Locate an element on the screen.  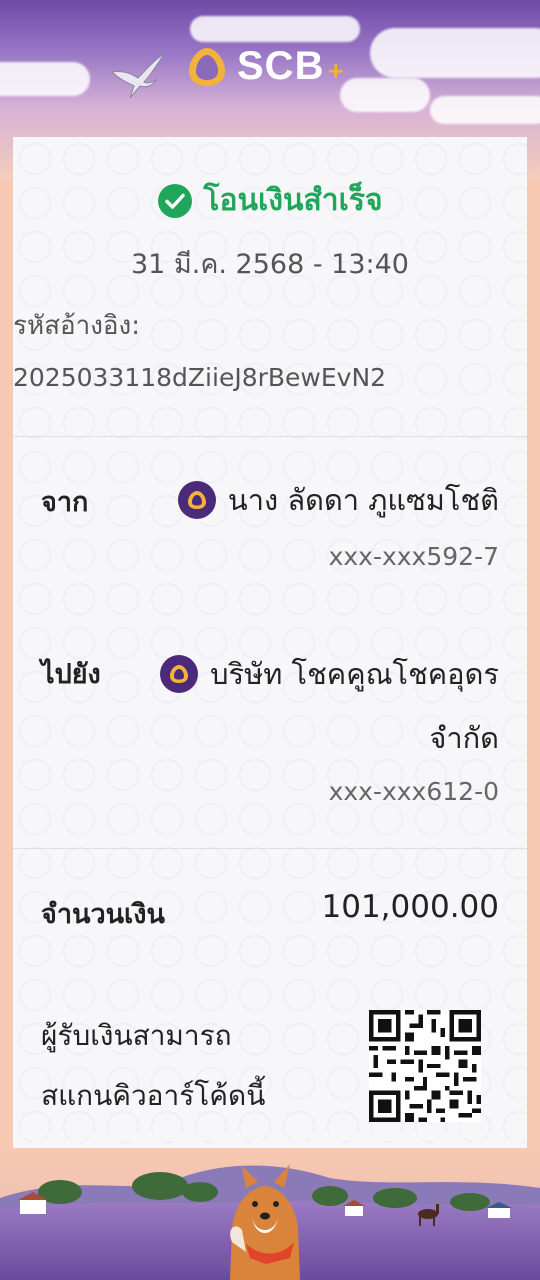
from-label: จาก is located at coordinates (65, 502).